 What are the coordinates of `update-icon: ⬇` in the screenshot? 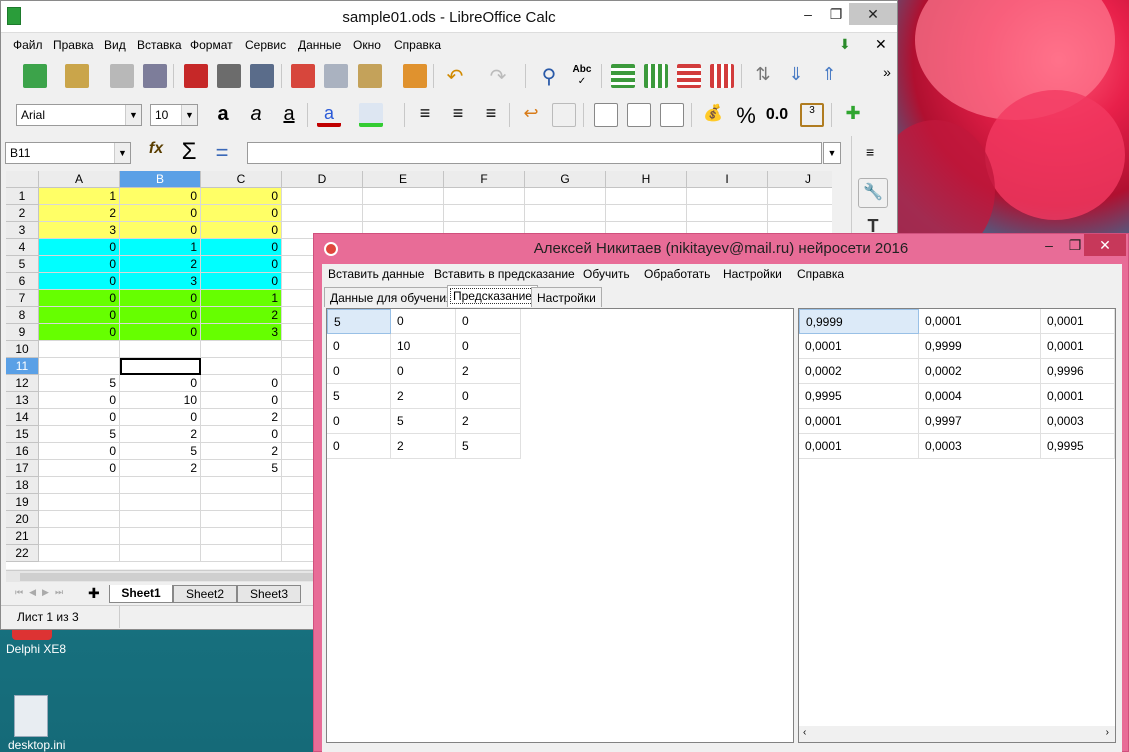 It's located at (845, 44).